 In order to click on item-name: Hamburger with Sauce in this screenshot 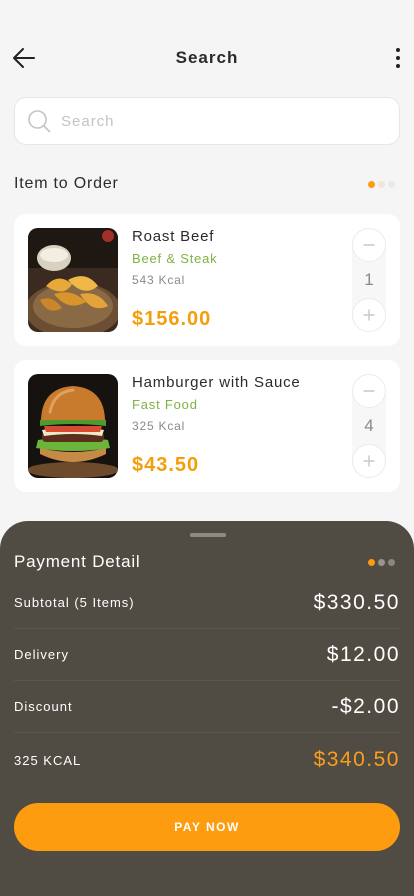, I will do `click(216, 382)`.